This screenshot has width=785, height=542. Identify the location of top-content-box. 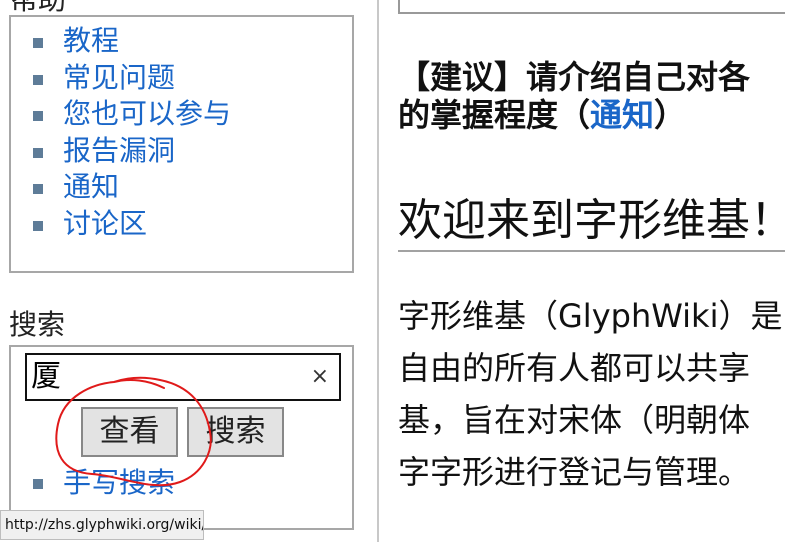
(591, 7).